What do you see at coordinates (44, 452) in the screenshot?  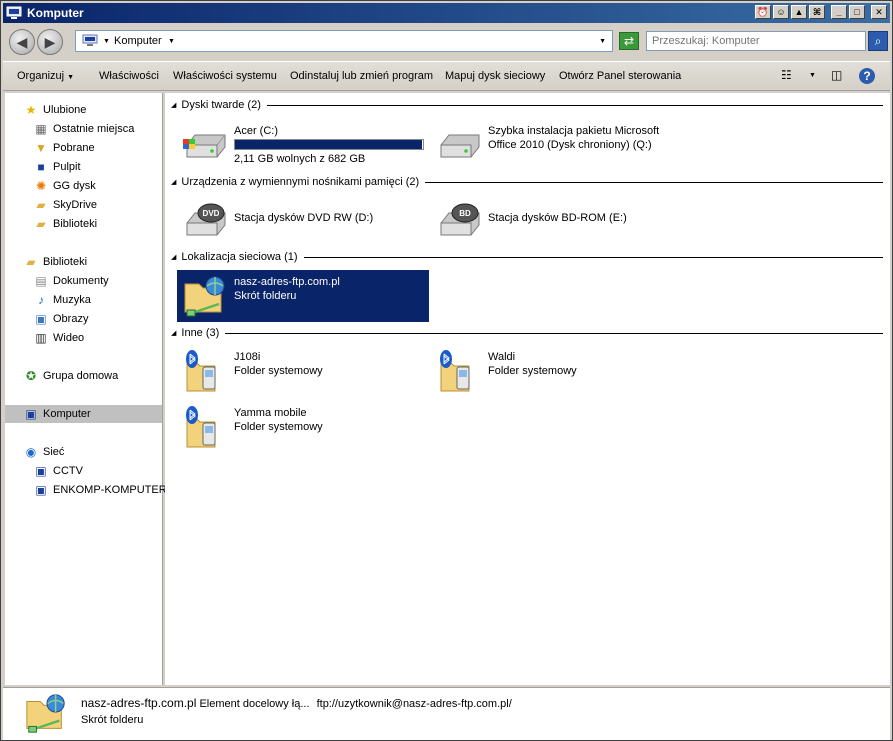 I see `nav-network: ◉ Sieć` at bounding box center [44, 452].